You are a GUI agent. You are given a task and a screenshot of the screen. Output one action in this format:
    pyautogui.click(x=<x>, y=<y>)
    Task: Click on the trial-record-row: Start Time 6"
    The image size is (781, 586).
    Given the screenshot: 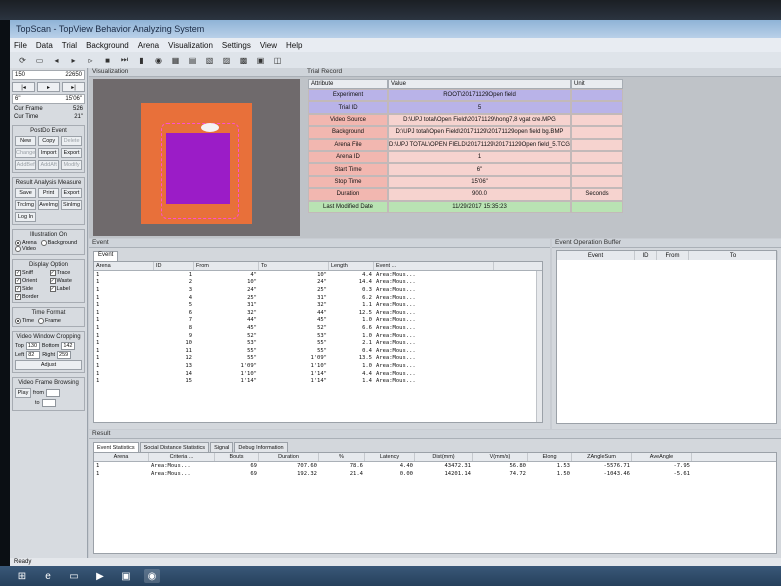 What is the action you would take?
    pyautogui.click(x=465, y=169)
    